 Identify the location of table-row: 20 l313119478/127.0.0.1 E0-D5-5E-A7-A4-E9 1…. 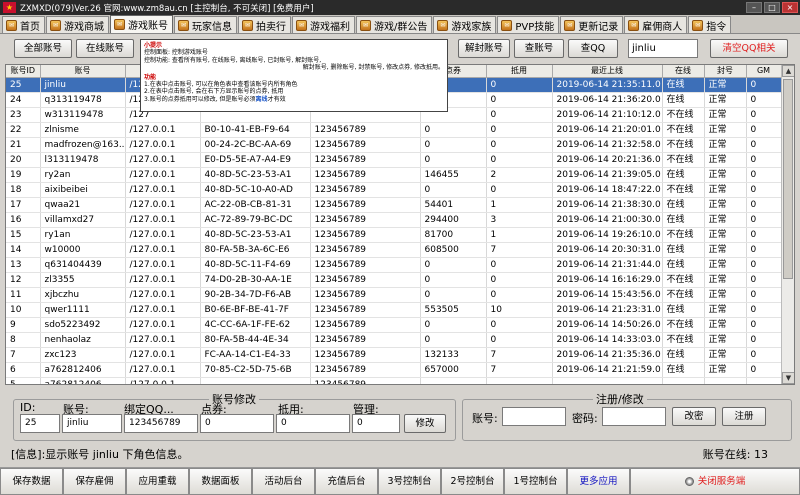
(394, 160).